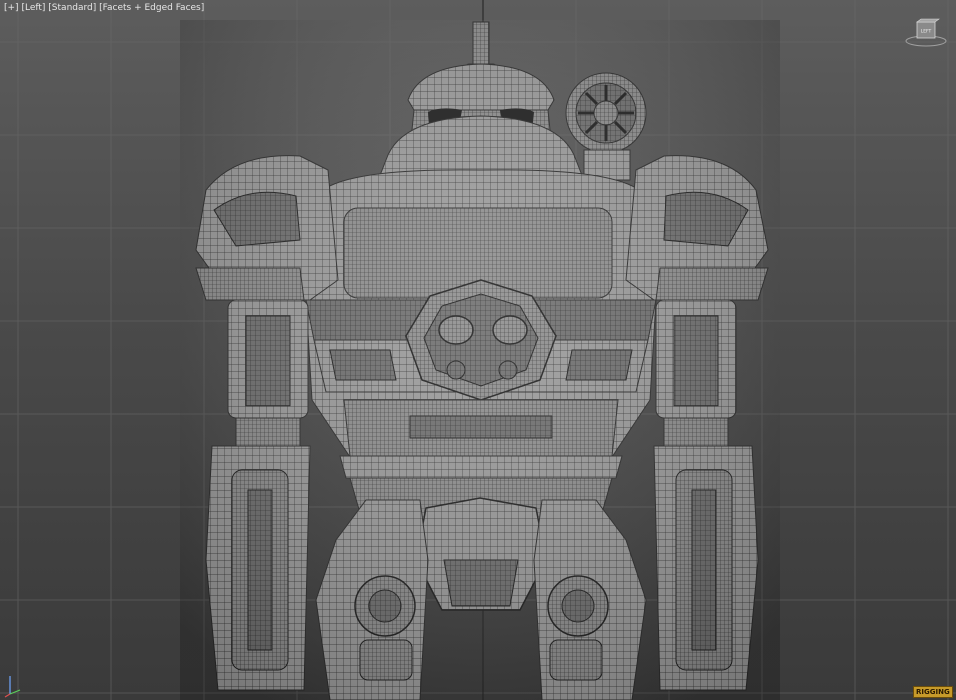 Image resolution: width=956 pixels, height=700 pixels. What do you see at coordinates (12, 687) in the screenshot?
I see `axis-tripod-icon` at bounding box center [12, 687].